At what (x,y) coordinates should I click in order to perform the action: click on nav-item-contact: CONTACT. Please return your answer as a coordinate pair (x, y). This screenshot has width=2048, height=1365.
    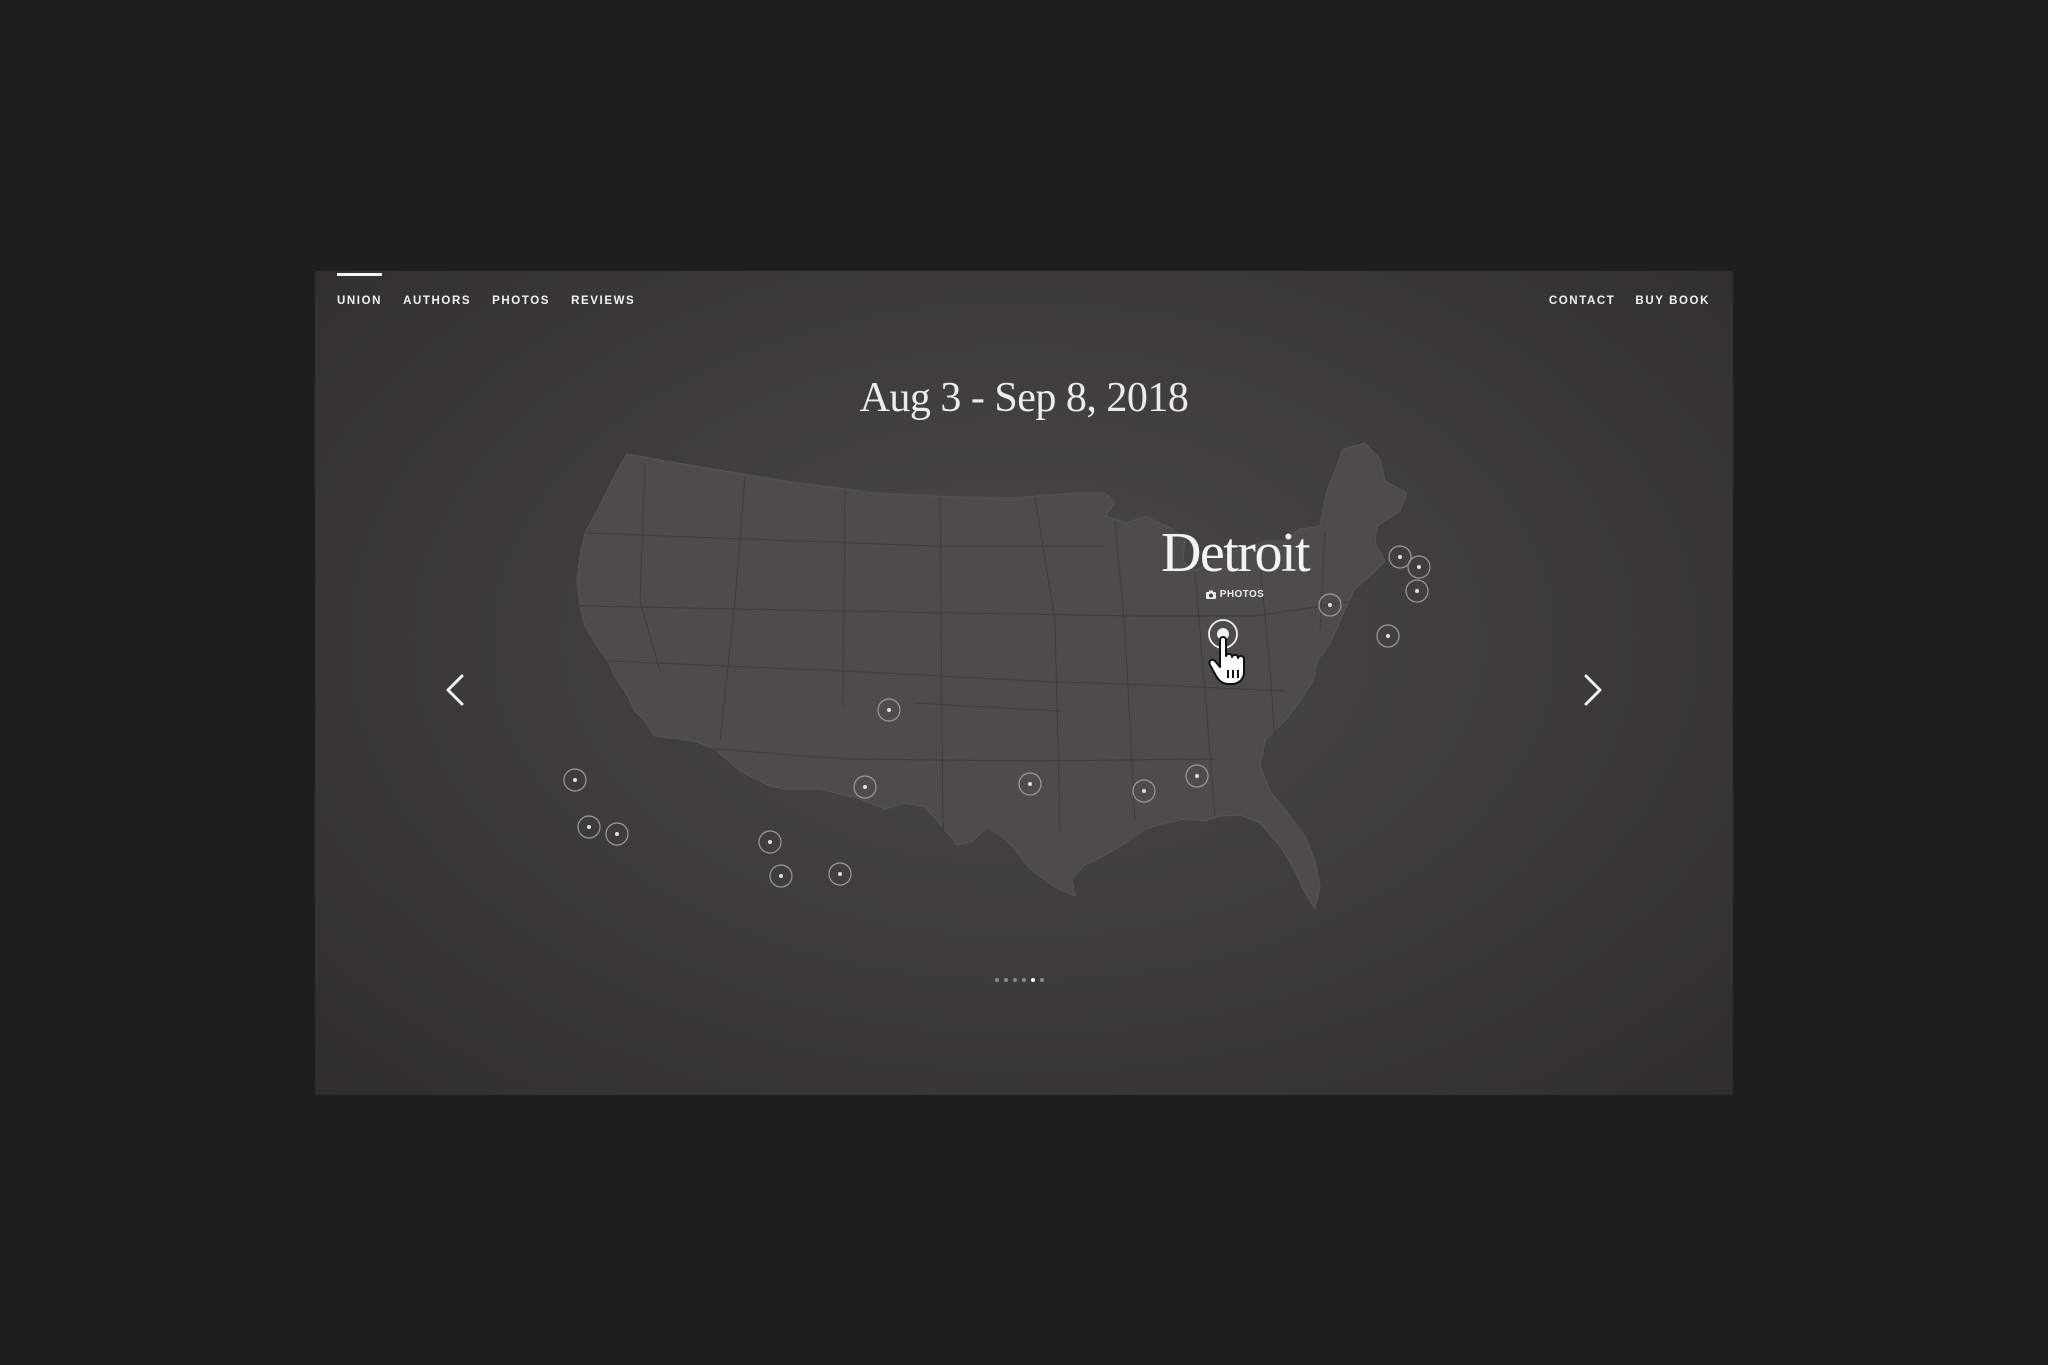
    Looking at the image, I should click on (1582, 300).